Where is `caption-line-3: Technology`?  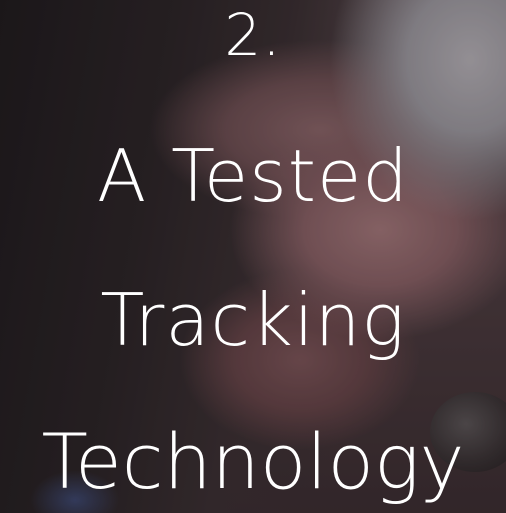 caption-line-3: Technology is located at coordinates (253, 461).